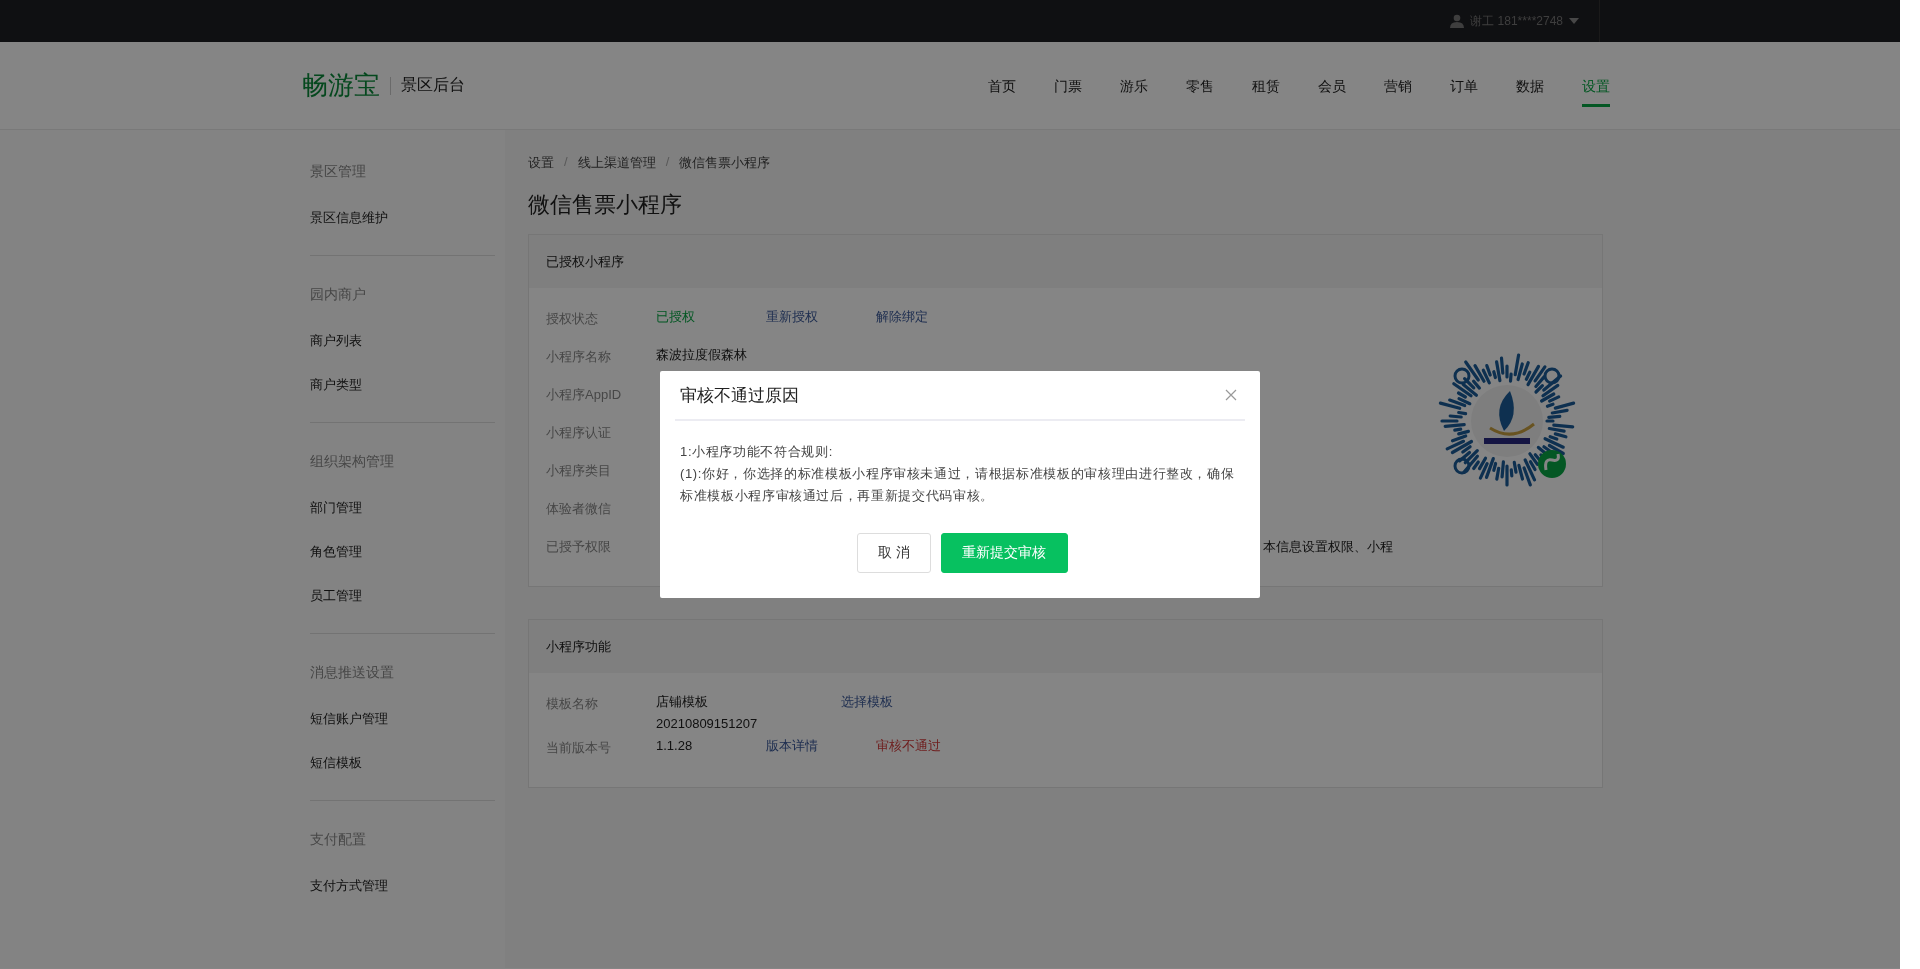 This screenshot has width=1920, height=969. I want to click on nav-tab: 会员, so click(1332, 88).